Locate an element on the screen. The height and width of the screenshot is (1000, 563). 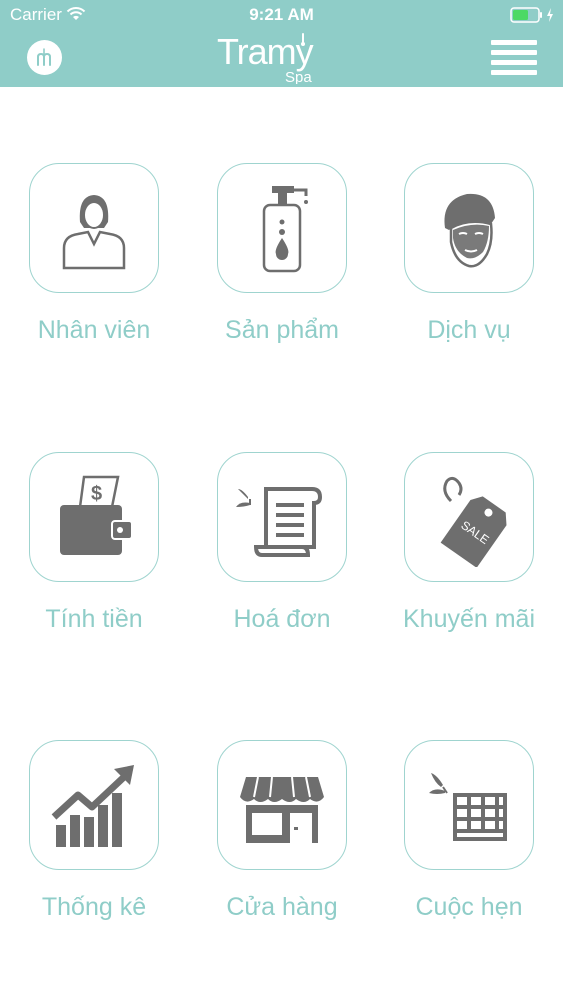
menu-tile-service-box is located at coordinates (469, 228).